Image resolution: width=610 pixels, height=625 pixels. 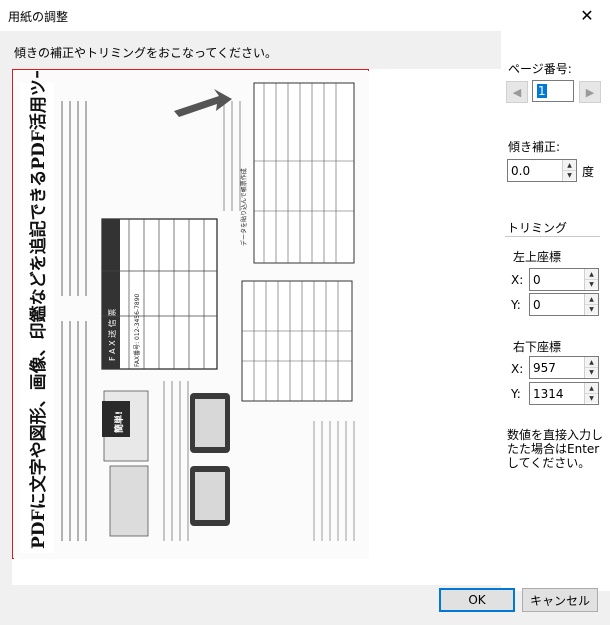 I want to click on bottom-right-y-label: Y:, so click(x=516, y=394).